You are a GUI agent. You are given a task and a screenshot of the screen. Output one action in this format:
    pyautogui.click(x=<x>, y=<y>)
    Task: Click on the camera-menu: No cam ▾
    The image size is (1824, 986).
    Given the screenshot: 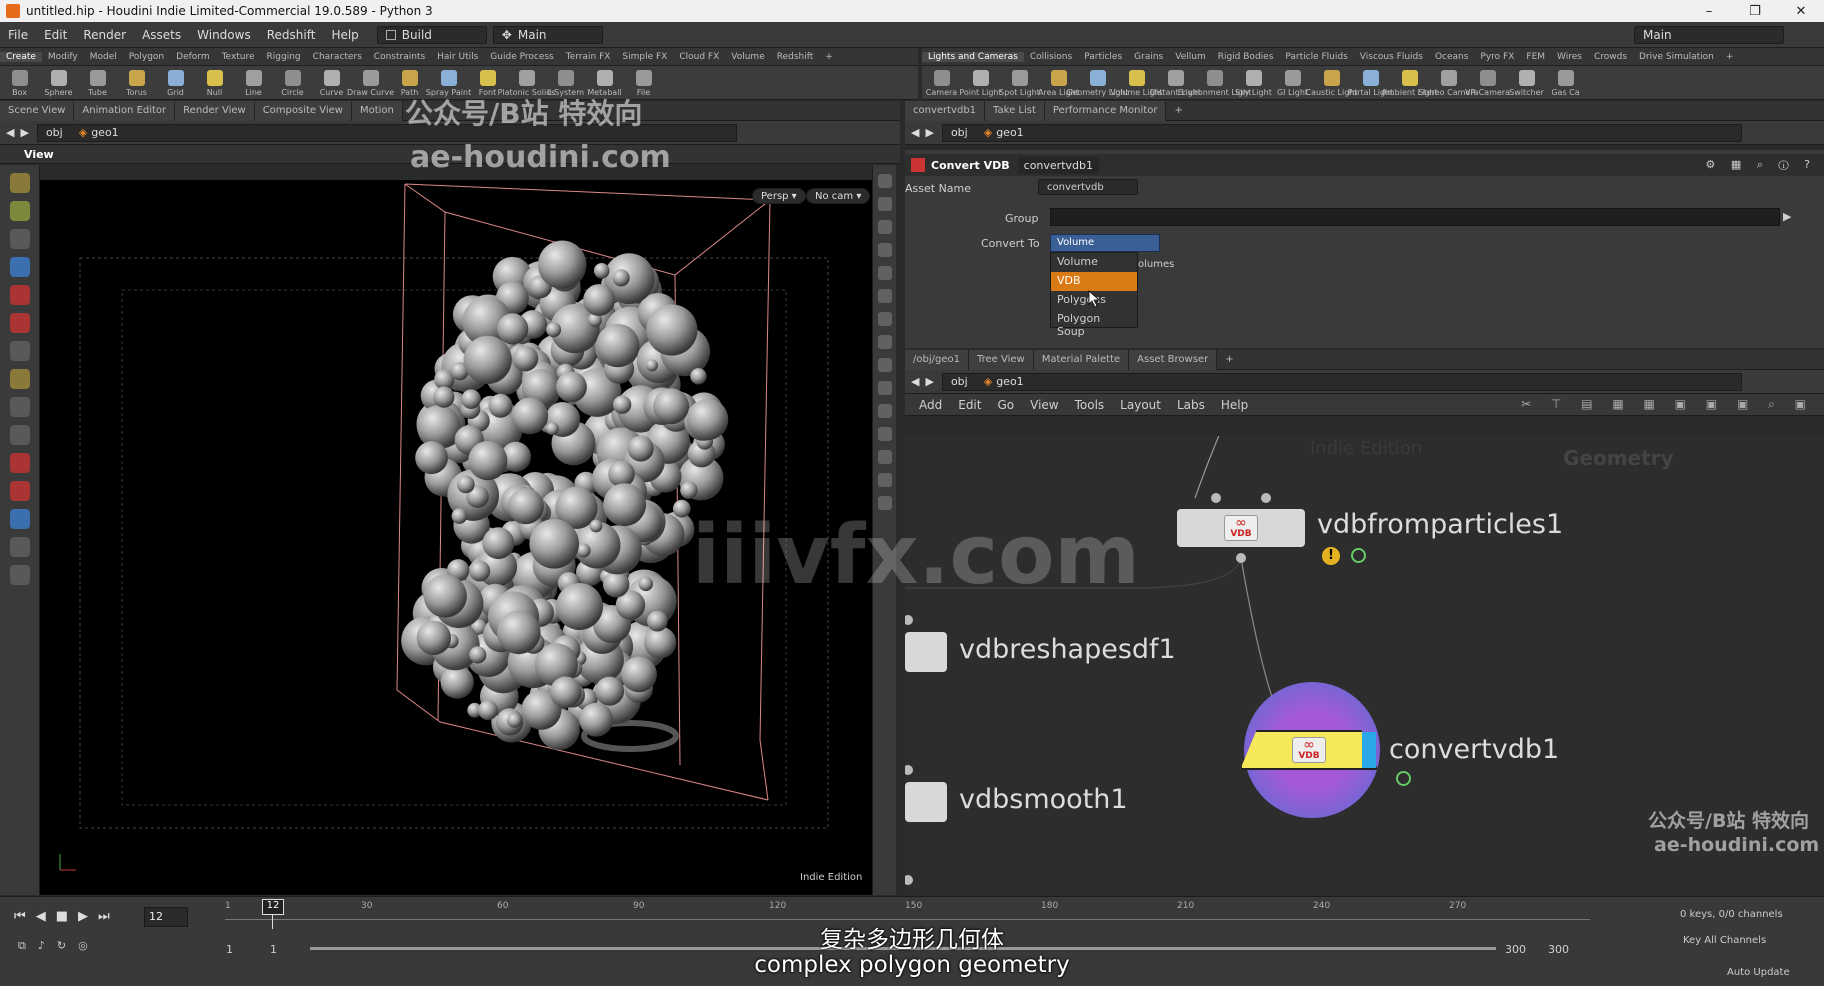 What is the action you would take?
    pyautogui.click(x=838, y=196)
    